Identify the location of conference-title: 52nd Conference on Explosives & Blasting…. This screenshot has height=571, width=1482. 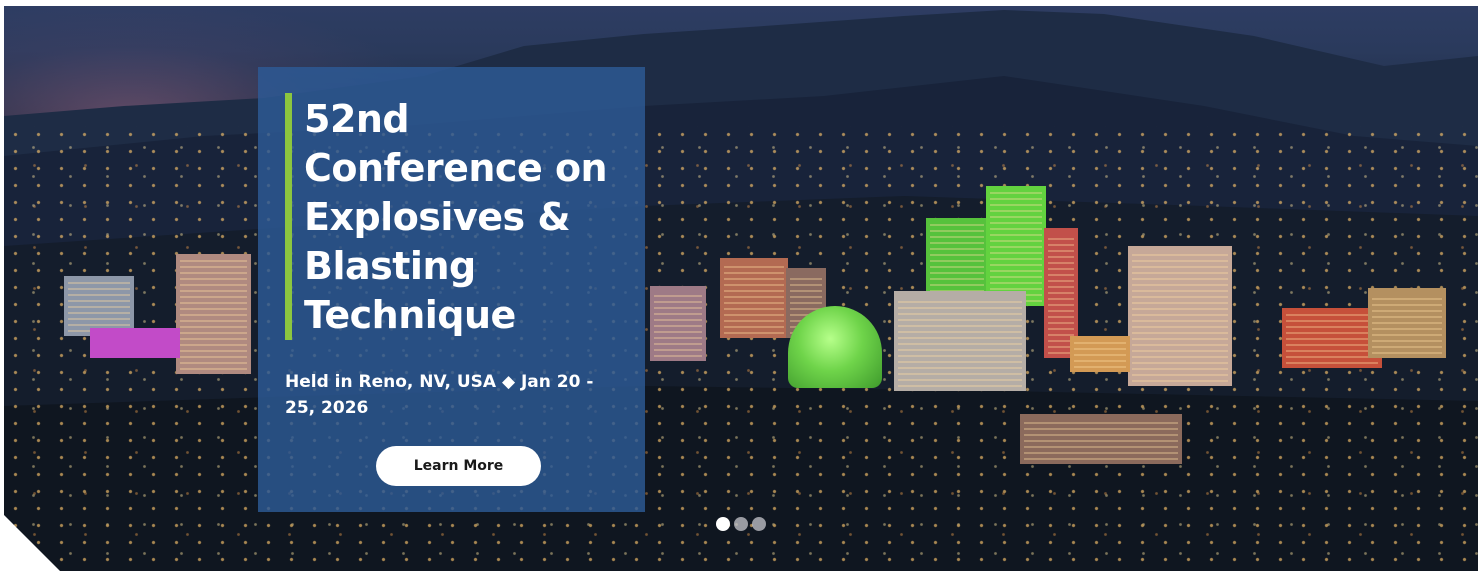
(456, 217).